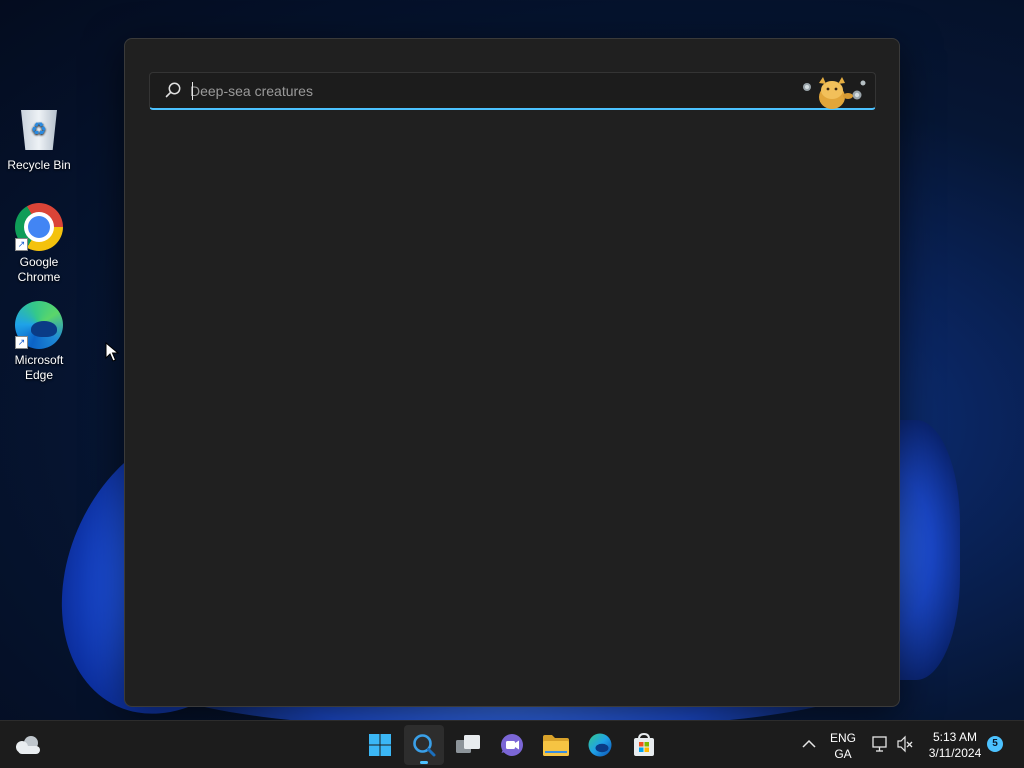 The image size is (1024, 768). What do you see at coordinates (834, 93) in the screenshot?
I see `search-highlight-illustration` at bounding box center [834, 93].